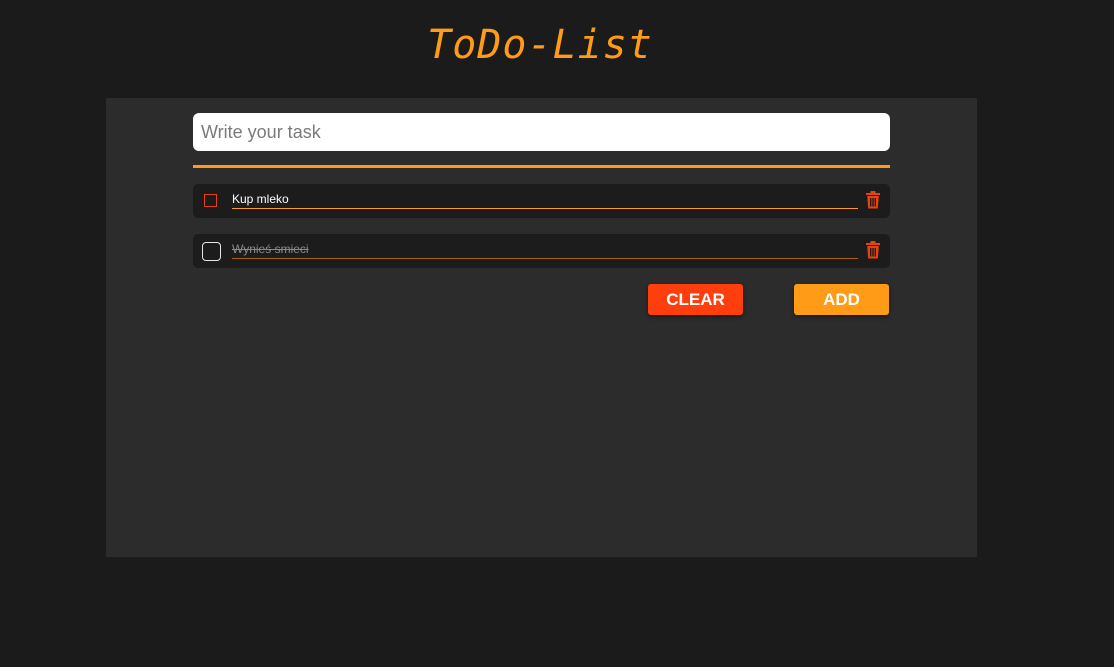 This screenshot has width=1114, height=667. Describe the element at coordinates (540, 45) in the screenshot. I see `app-title: ToDo-List` at that location.